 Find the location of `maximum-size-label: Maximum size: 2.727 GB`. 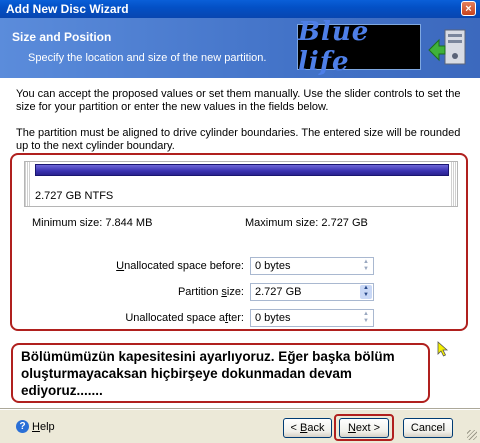

maximum-size-label: Maximum size: 2.727 GB is located at coordinates (306, 223).